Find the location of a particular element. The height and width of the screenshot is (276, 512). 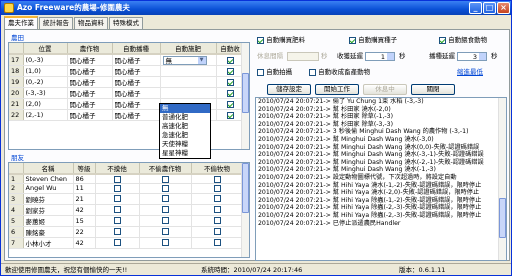

tab-items: 物品資料 is located at coordinates (91, 23).